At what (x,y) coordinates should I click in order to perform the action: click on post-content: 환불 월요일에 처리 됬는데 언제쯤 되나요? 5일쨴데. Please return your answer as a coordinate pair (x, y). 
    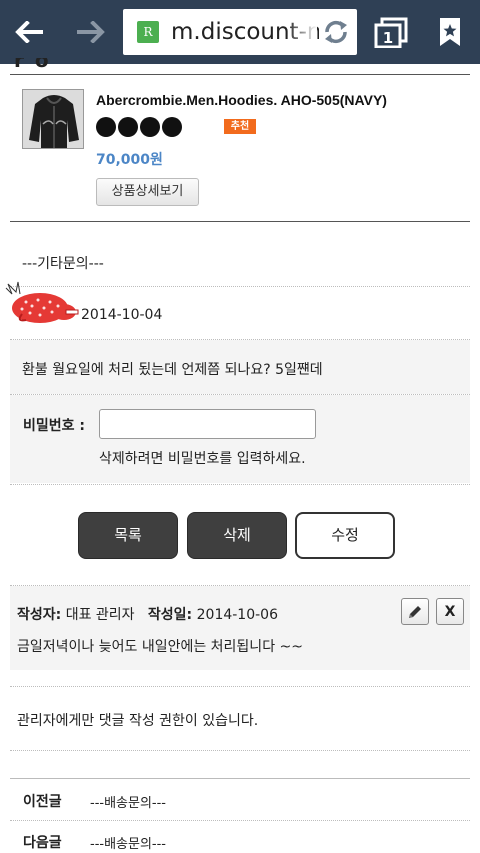
    Looking at the image, I should click on (172, 370).